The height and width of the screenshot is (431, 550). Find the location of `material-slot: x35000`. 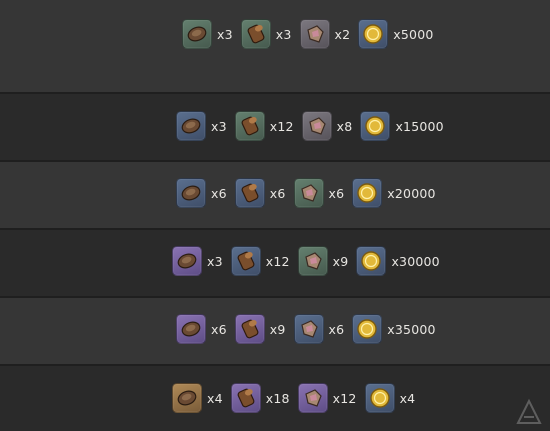

material-slot: x35000 is located at coordinates (397, 329).